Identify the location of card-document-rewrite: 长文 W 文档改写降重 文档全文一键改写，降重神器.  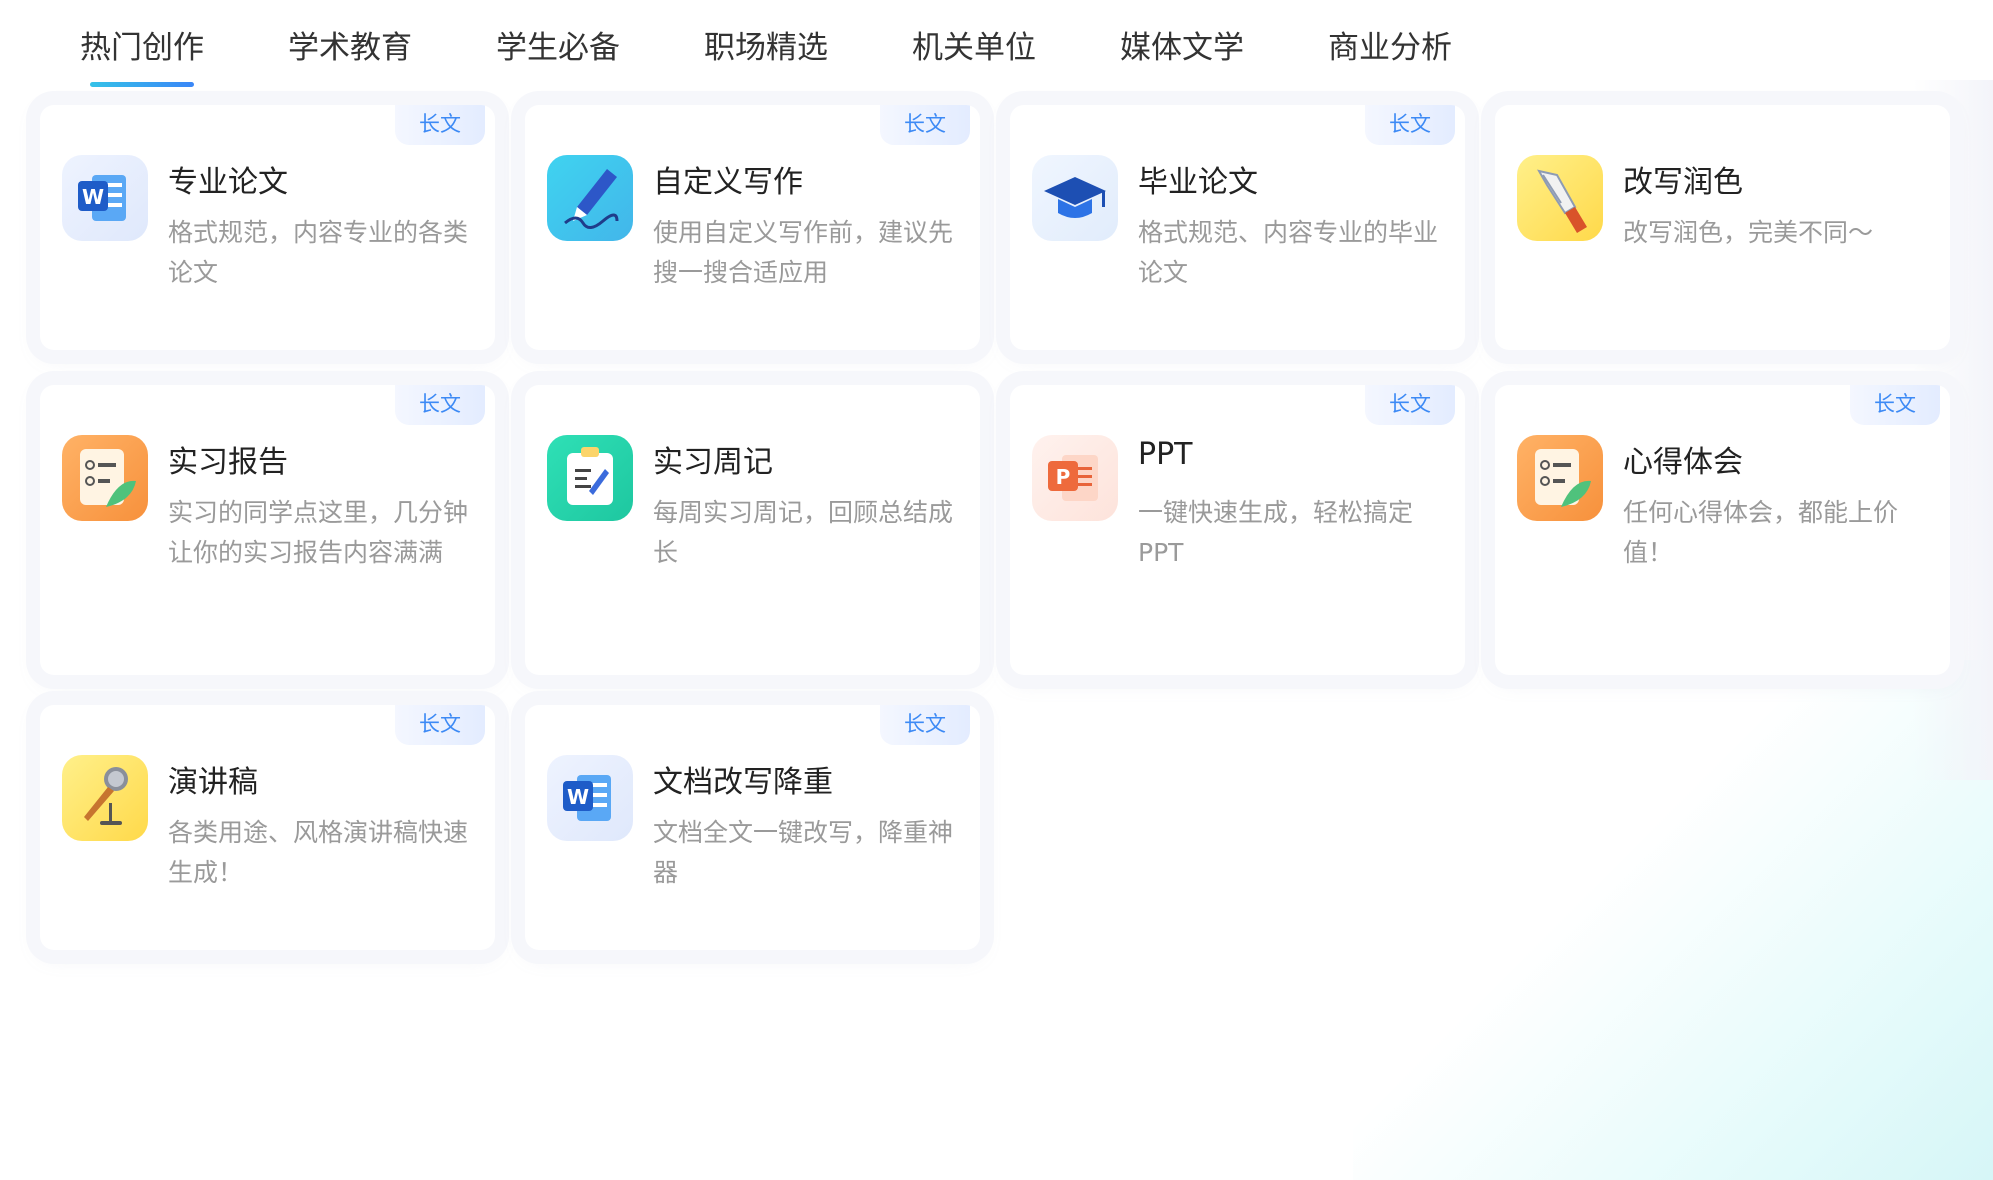
(752, 827).